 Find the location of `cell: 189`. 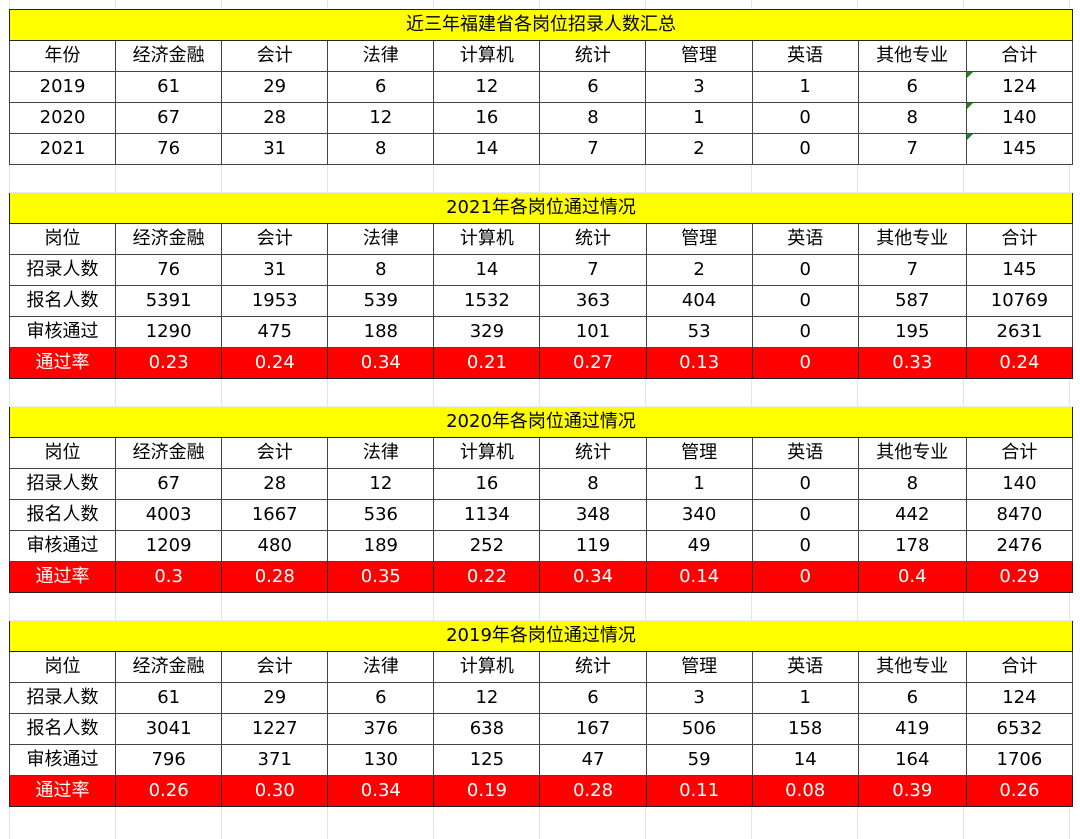

cell: 189 is located at coordinates (381, 546).